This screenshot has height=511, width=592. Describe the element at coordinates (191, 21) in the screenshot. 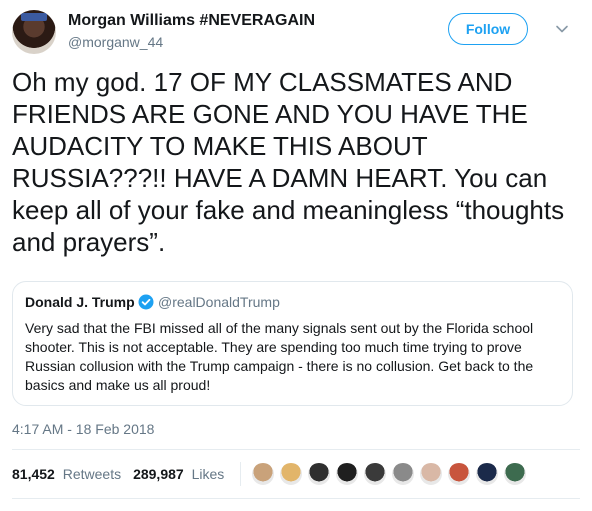

I see `author-display-name: Morgan Williams #NEVERAGAIN` at that location.